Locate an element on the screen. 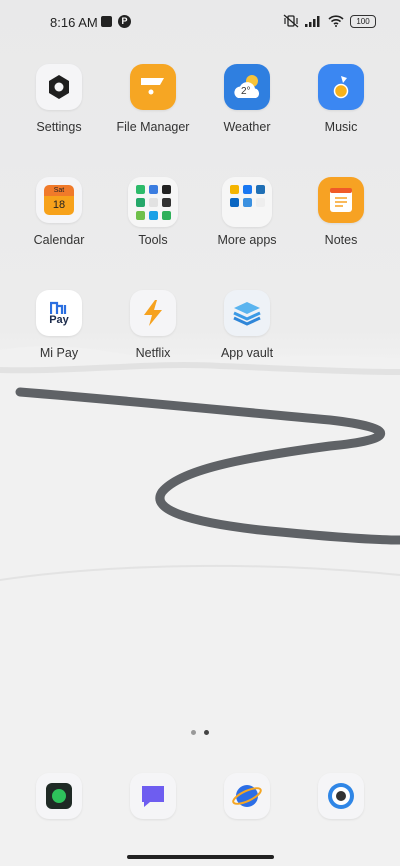 This screenshot has height=866, width=400. app-label: App vault is located at coordinates (247, 353).